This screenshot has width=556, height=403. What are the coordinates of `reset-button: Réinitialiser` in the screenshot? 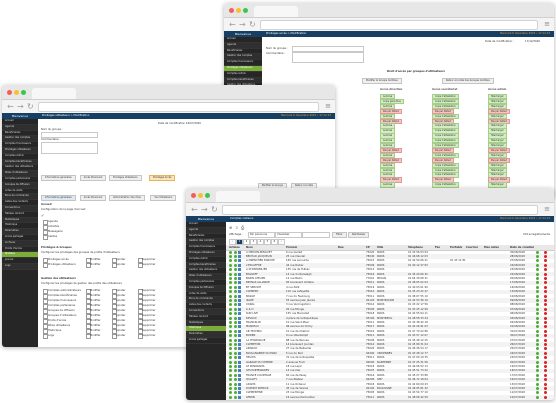 It's located at (359, 235).